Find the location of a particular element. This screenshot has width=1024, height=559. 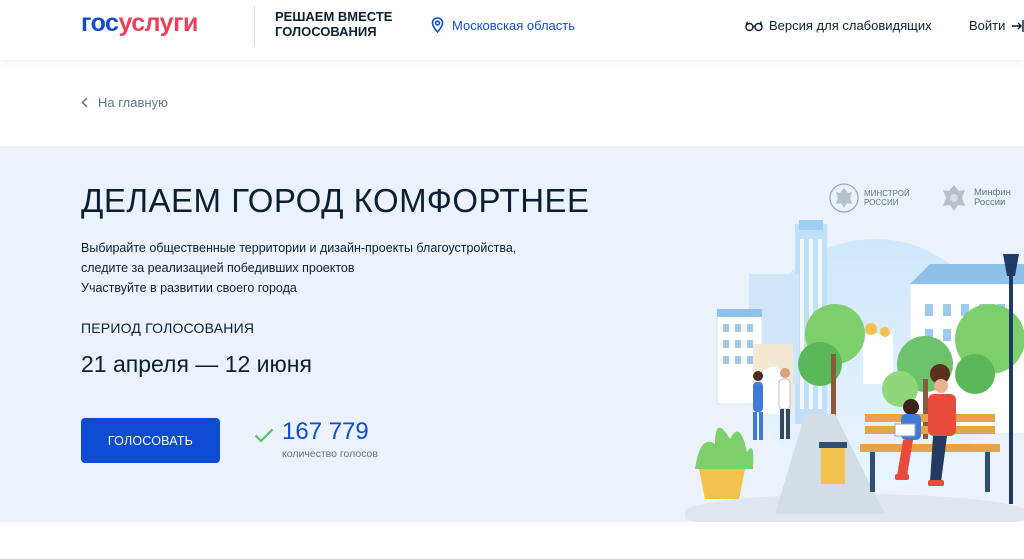

login-label: Войти is located at coordinates (987, 25).